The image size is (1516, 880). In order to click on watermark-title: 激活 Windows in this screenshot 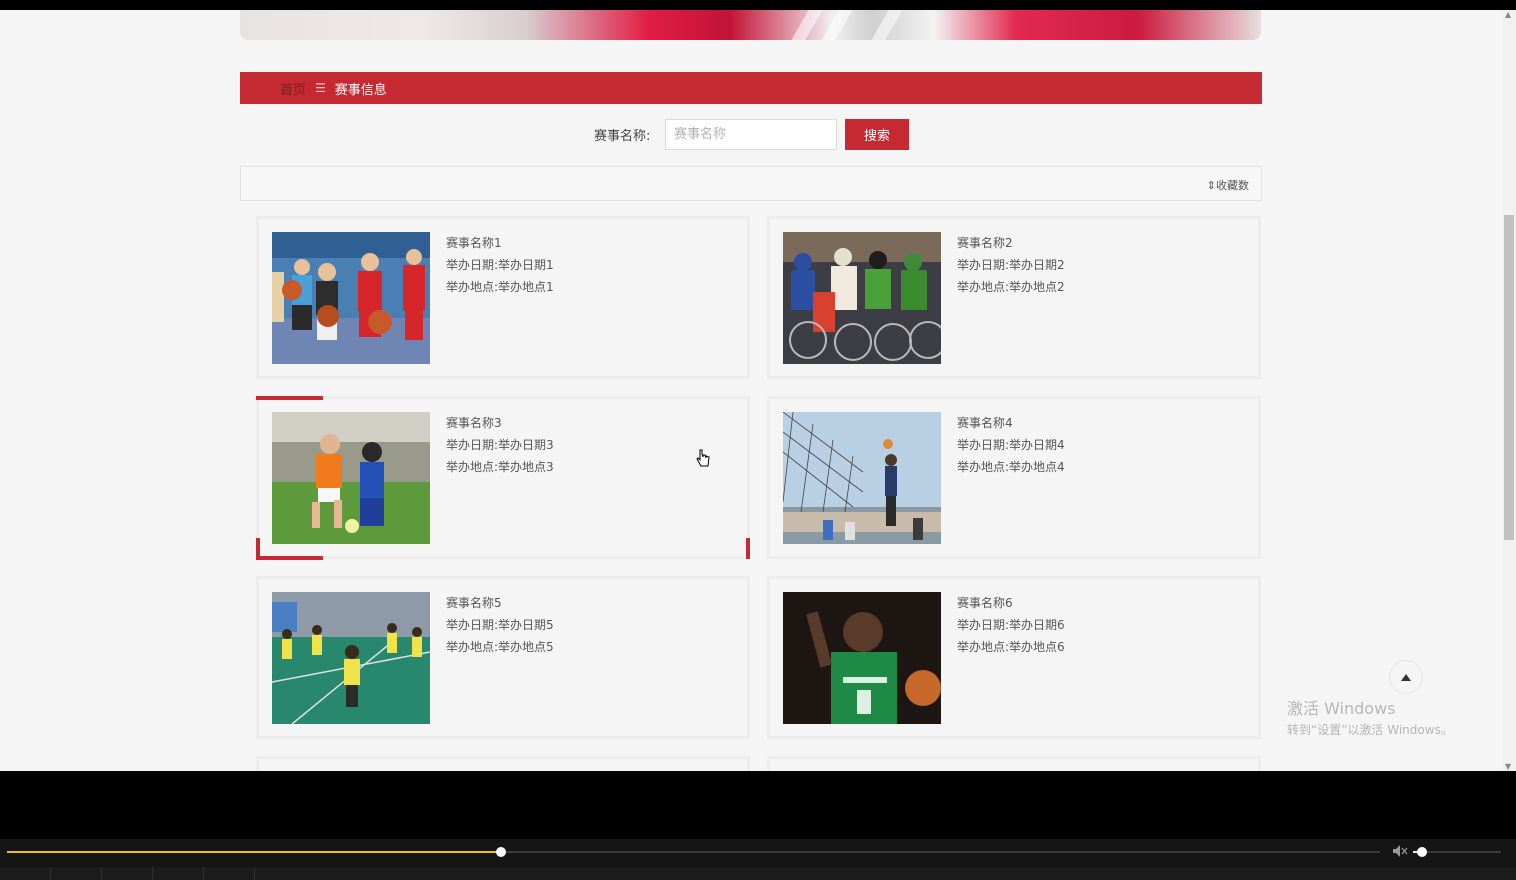, I will do `click(1341, 708)`.